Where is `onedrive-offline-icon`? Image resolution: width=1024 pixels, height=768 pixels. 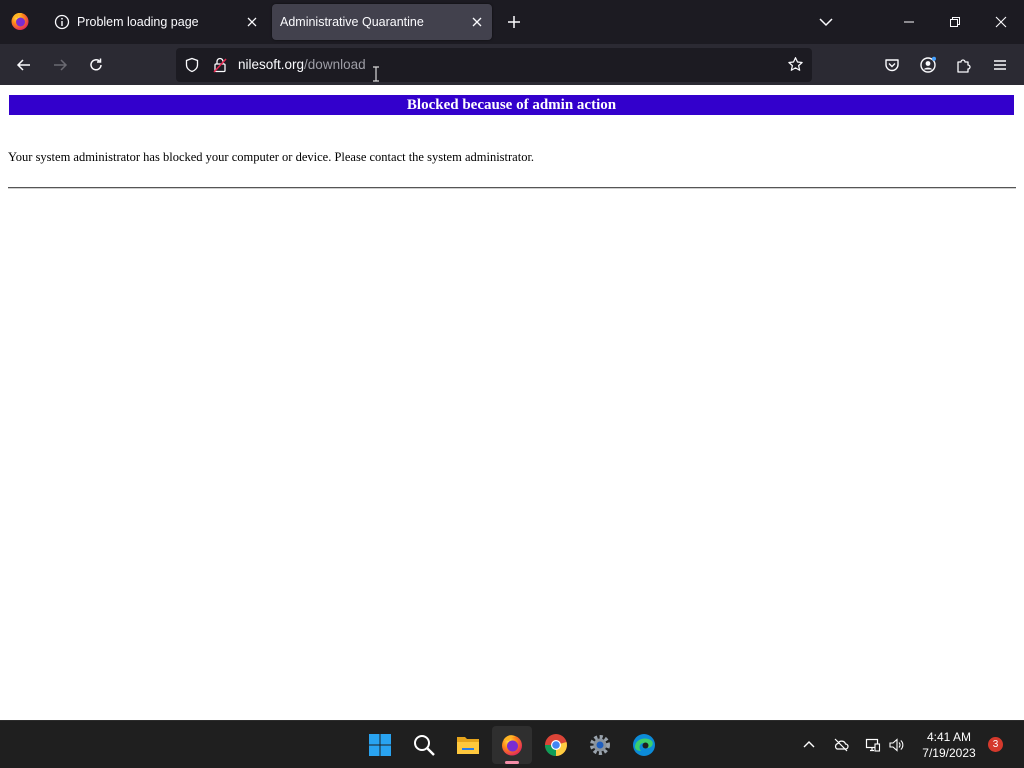
onedrive-offline-icon is located at coordinates (841, 745).